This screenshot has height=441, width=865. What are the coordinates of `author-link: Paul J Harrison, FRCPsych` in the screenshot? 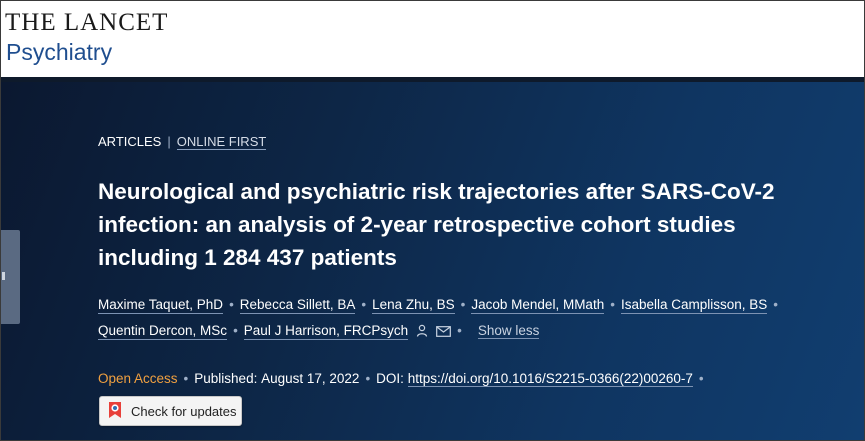 It's located at (326, 331).